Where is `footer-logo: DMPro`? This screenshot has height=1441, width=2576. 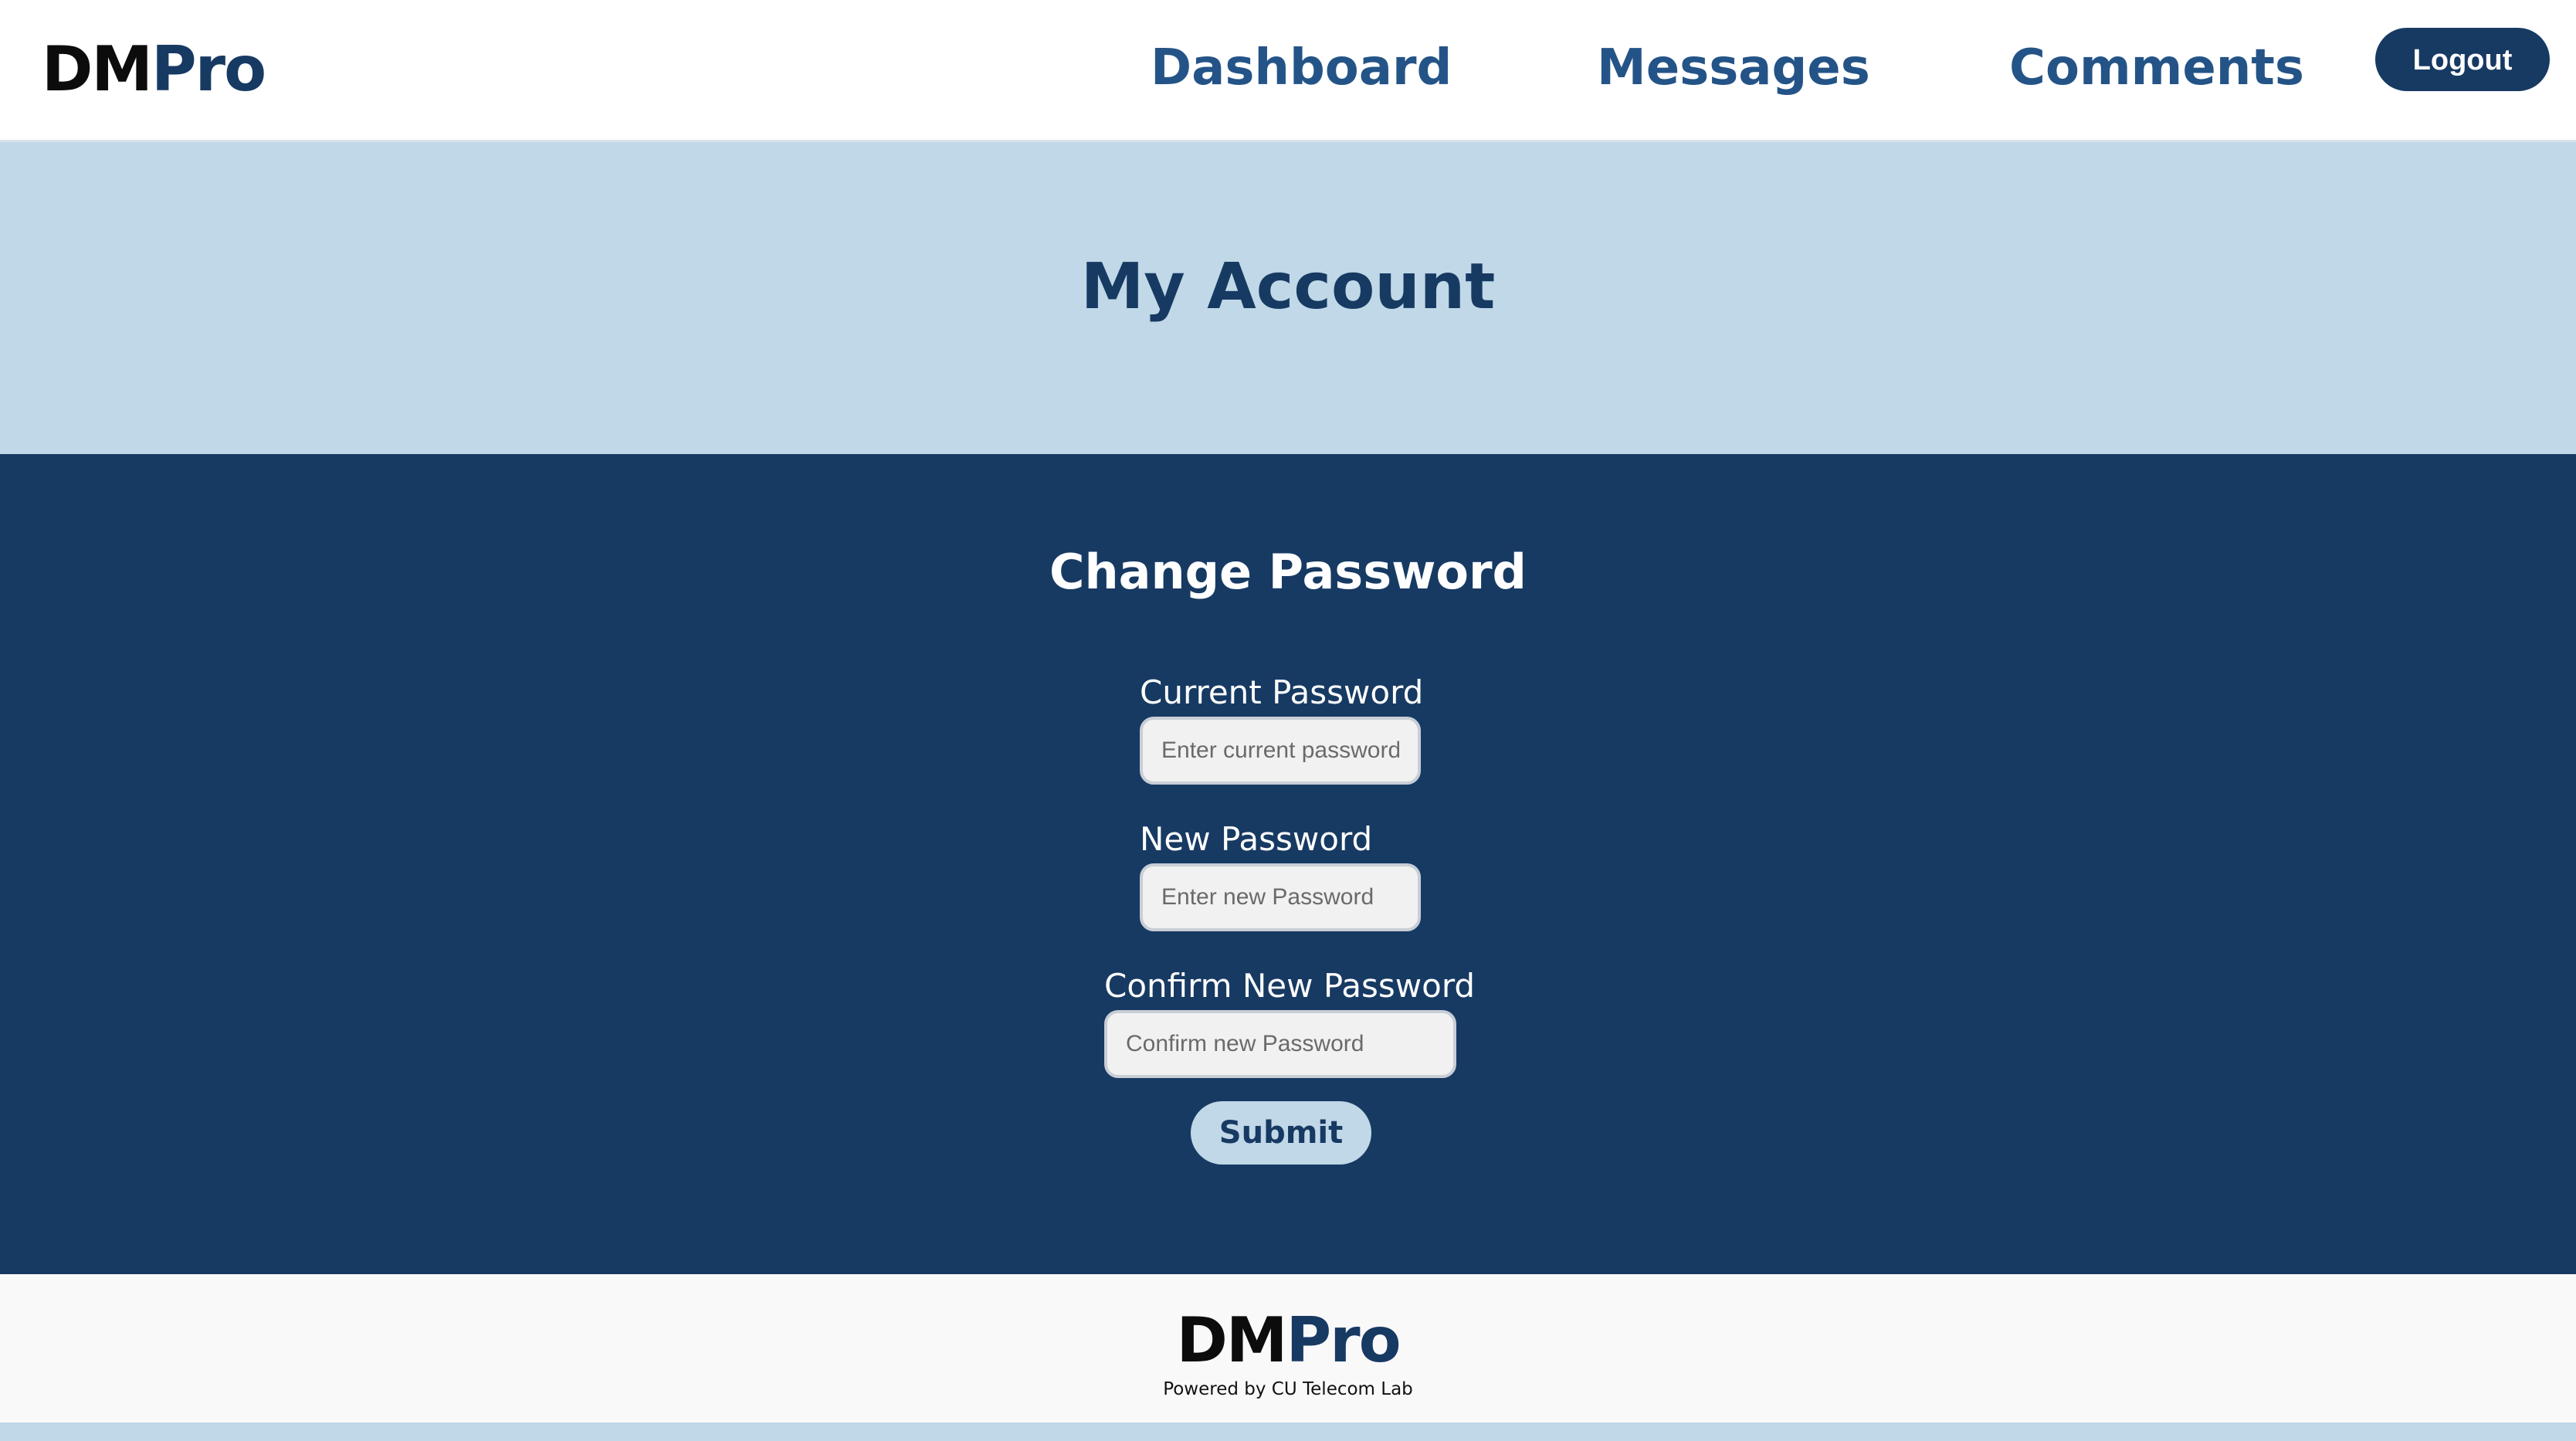
footer-logo: DMPro is located at coordinates (1288, 1340).